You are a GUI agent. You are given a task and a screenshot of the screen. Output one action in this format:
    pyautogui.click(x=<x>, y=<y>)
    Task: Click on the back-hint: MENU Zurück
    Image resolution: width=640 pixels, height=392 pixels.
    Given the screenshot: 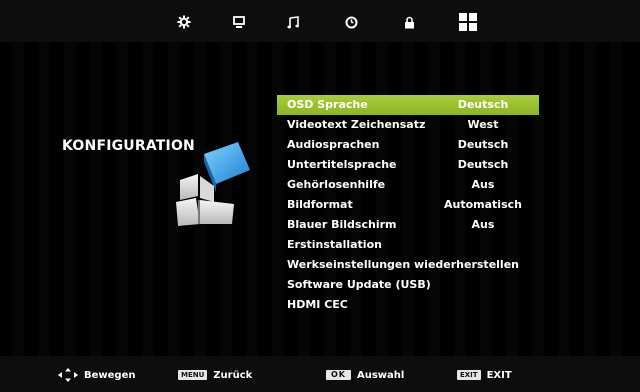 What is the action you would take?
    pyautogui.click(x=215, y=375)
    